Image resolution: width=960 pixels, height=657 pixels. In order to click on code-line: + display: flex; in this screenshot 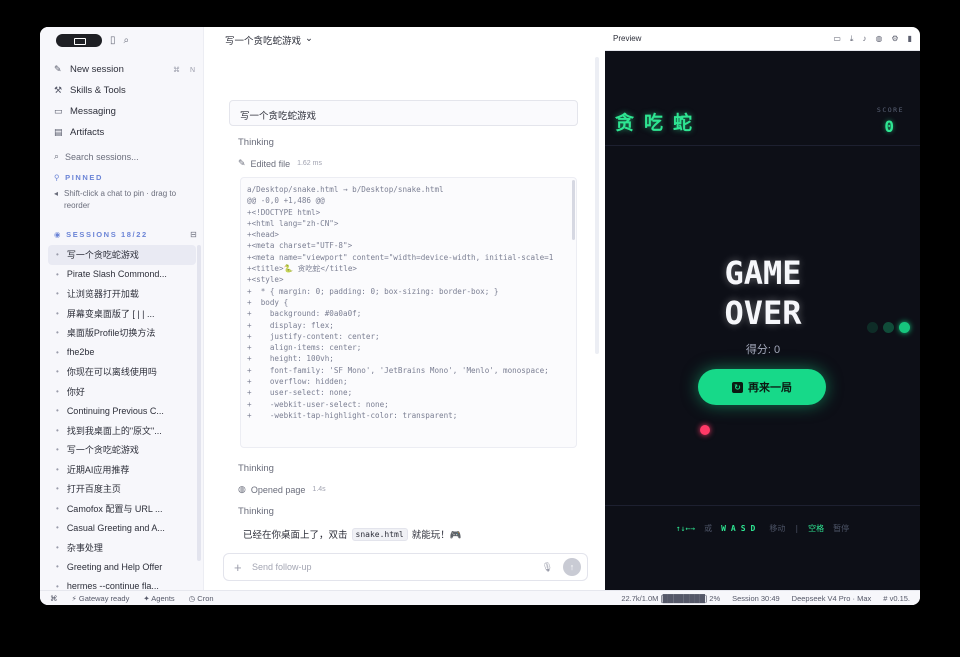, I will do `click(290, 325)`.